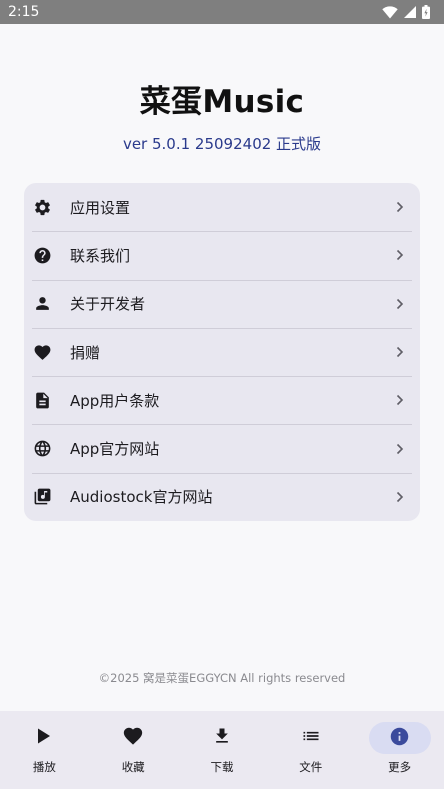  Describe the element at coordinates (141, 497) in the screenshot. I see `menu-label: Audiostock官方网站` at that location.